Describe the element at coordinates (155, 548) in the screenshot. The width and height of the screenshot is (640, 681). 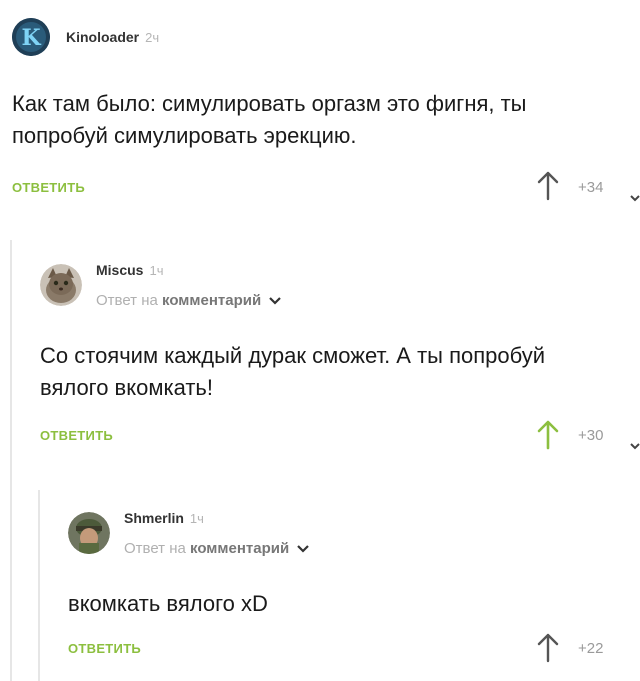
I see `reply-prefix: Ответ на` at that location.